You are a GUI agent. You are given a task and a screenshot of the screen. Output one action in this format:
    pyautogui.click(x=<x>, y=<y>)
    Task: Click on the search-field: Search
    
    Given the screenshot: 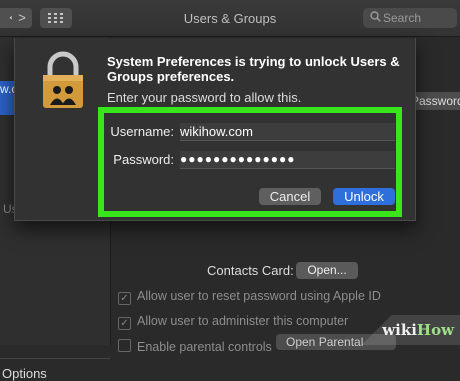 What is the action you would take?
    pyautogui.click(x=410, y=18)
    